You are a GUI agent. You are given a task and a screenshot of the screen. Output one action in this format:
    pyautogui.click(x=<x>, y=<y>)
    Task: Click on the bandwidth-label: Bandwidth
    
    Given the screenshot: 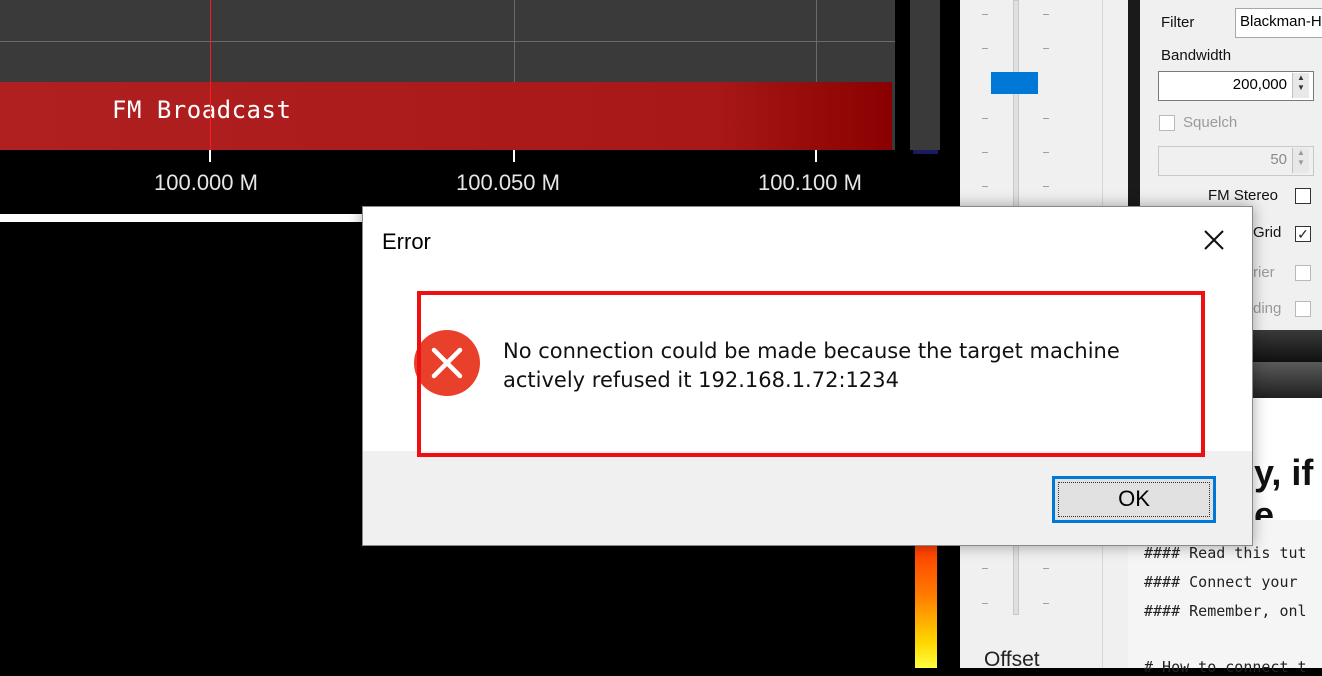 What is the action you would take?
    pyautogui.click(x=1196, y=55)
    